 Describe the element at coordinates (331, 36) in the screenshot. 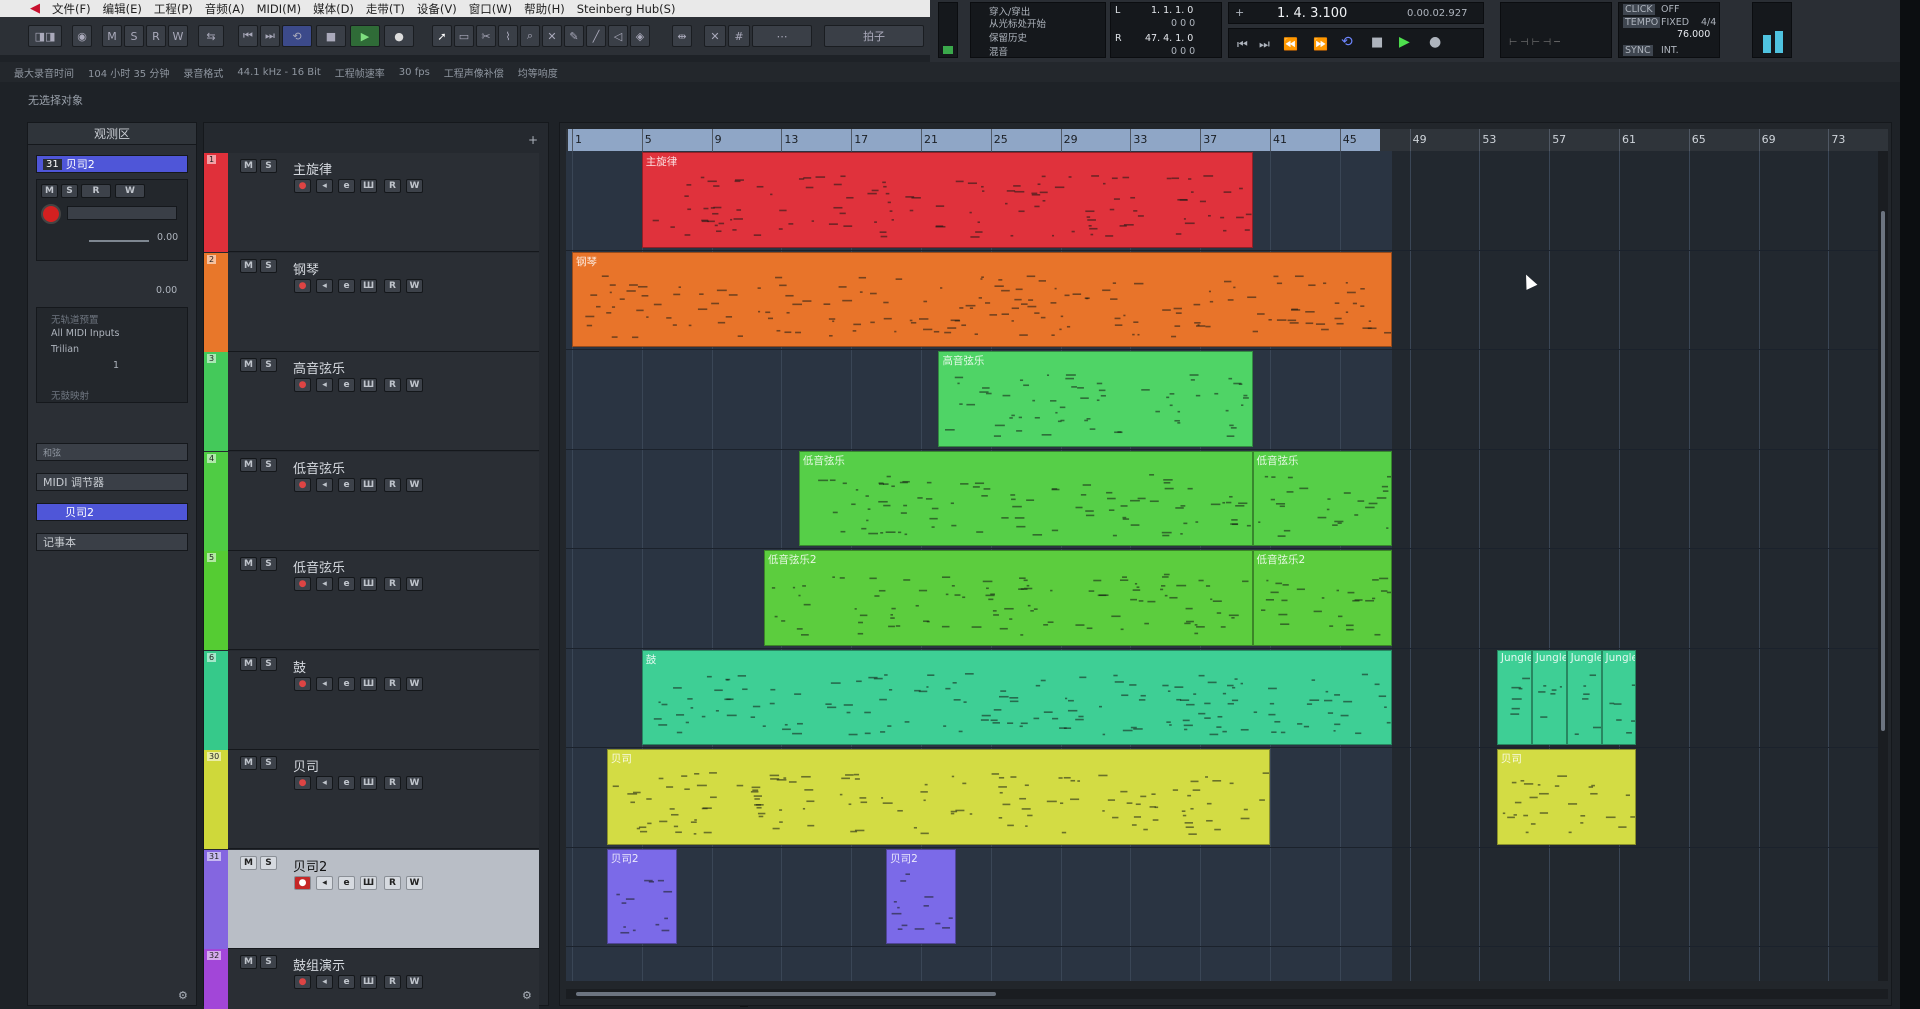

I see `stop-icon: ■` at that location.